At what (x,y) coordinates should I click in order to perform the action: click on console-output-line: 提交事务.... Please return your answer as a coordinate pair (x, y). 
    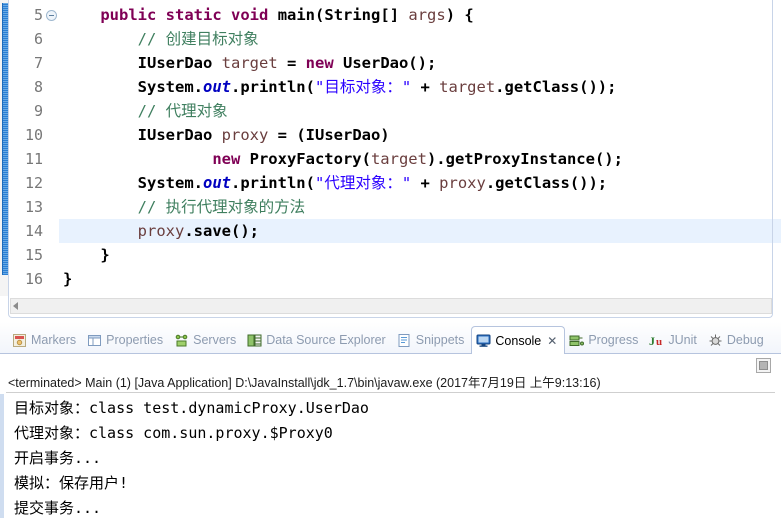
    Looking at the image, I should click on (58, 508).